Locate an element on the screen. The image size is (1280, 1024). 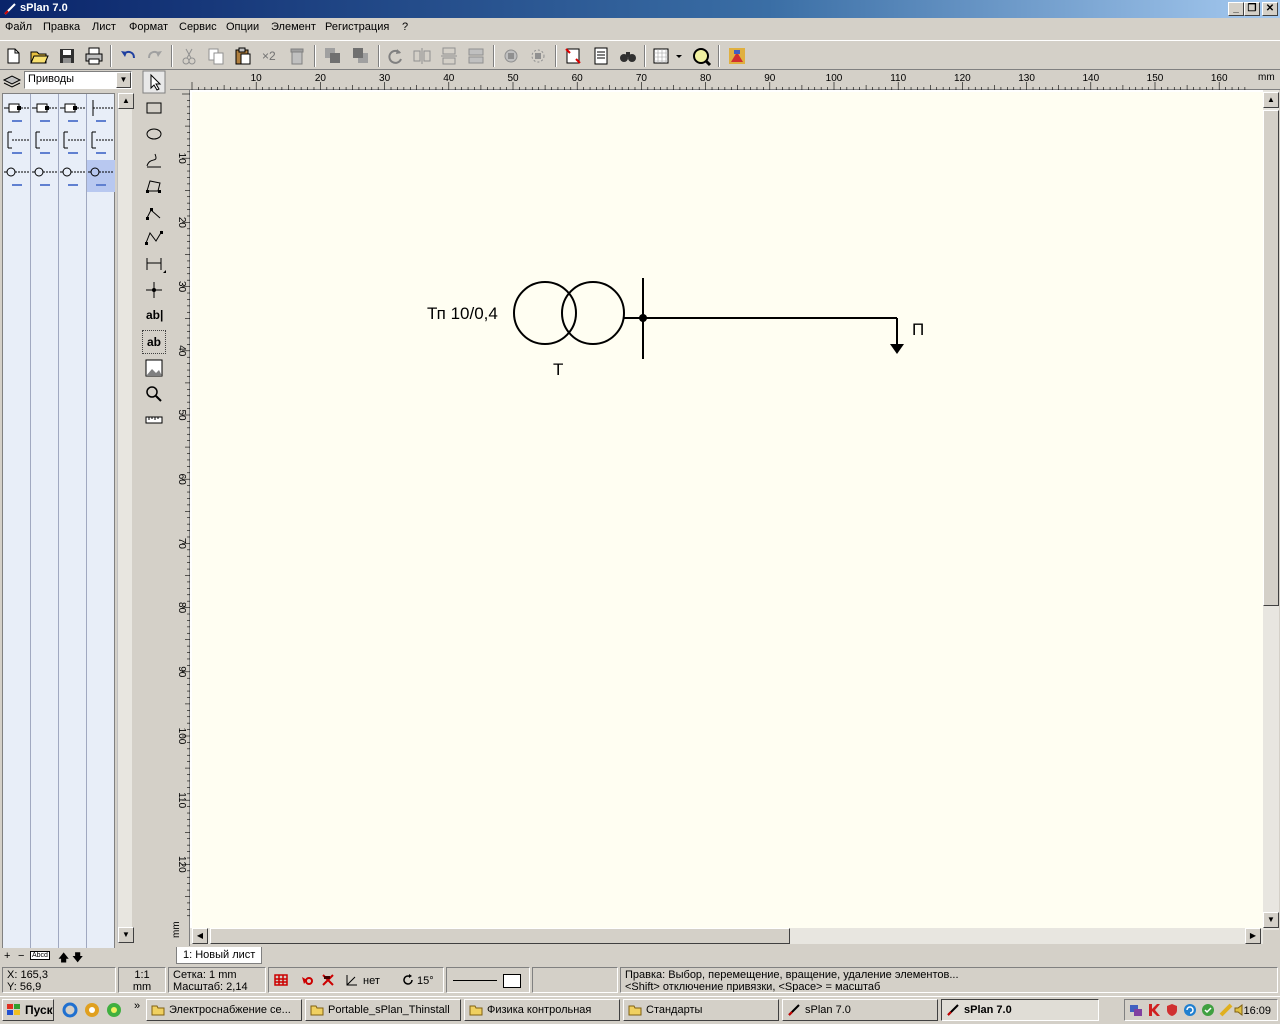
menu-registration: Регистрация is located at coordinates (357, 27).